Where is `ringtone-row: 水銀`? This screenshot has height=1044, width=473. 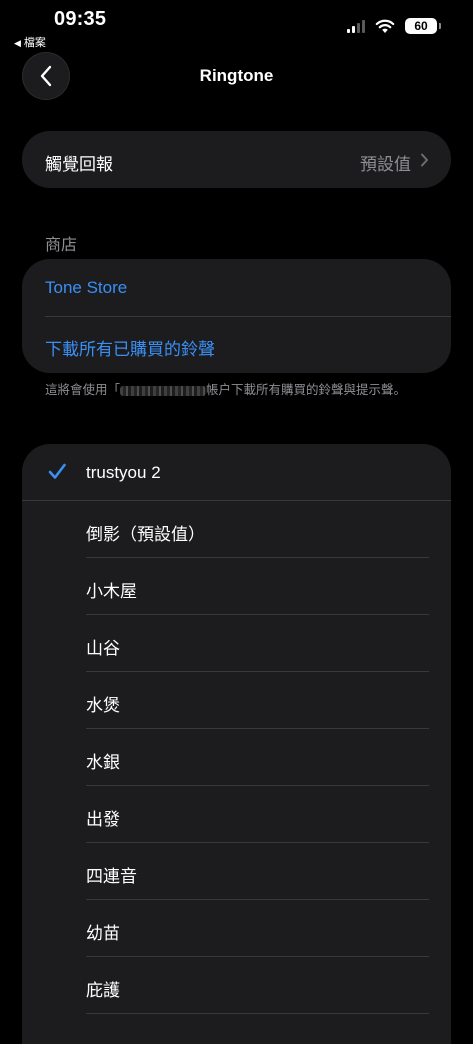
ringtone-row: 水銀 is located at coordinates (236, 757).